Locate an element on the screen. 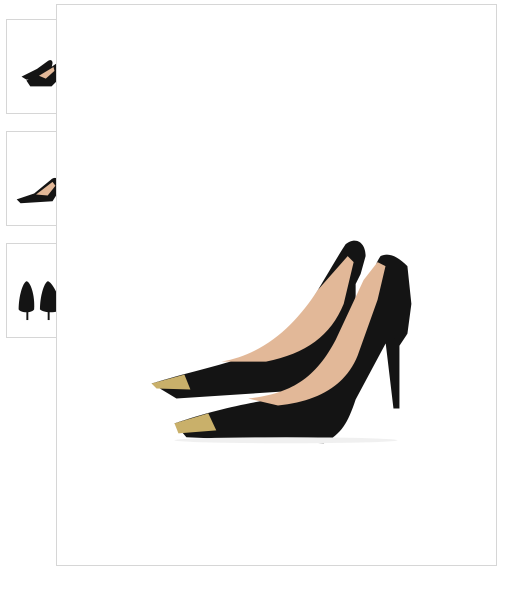 The width and height of the screenshot is (525, 600). back-shoe-toe-cap is located at coordinates (171, 382).